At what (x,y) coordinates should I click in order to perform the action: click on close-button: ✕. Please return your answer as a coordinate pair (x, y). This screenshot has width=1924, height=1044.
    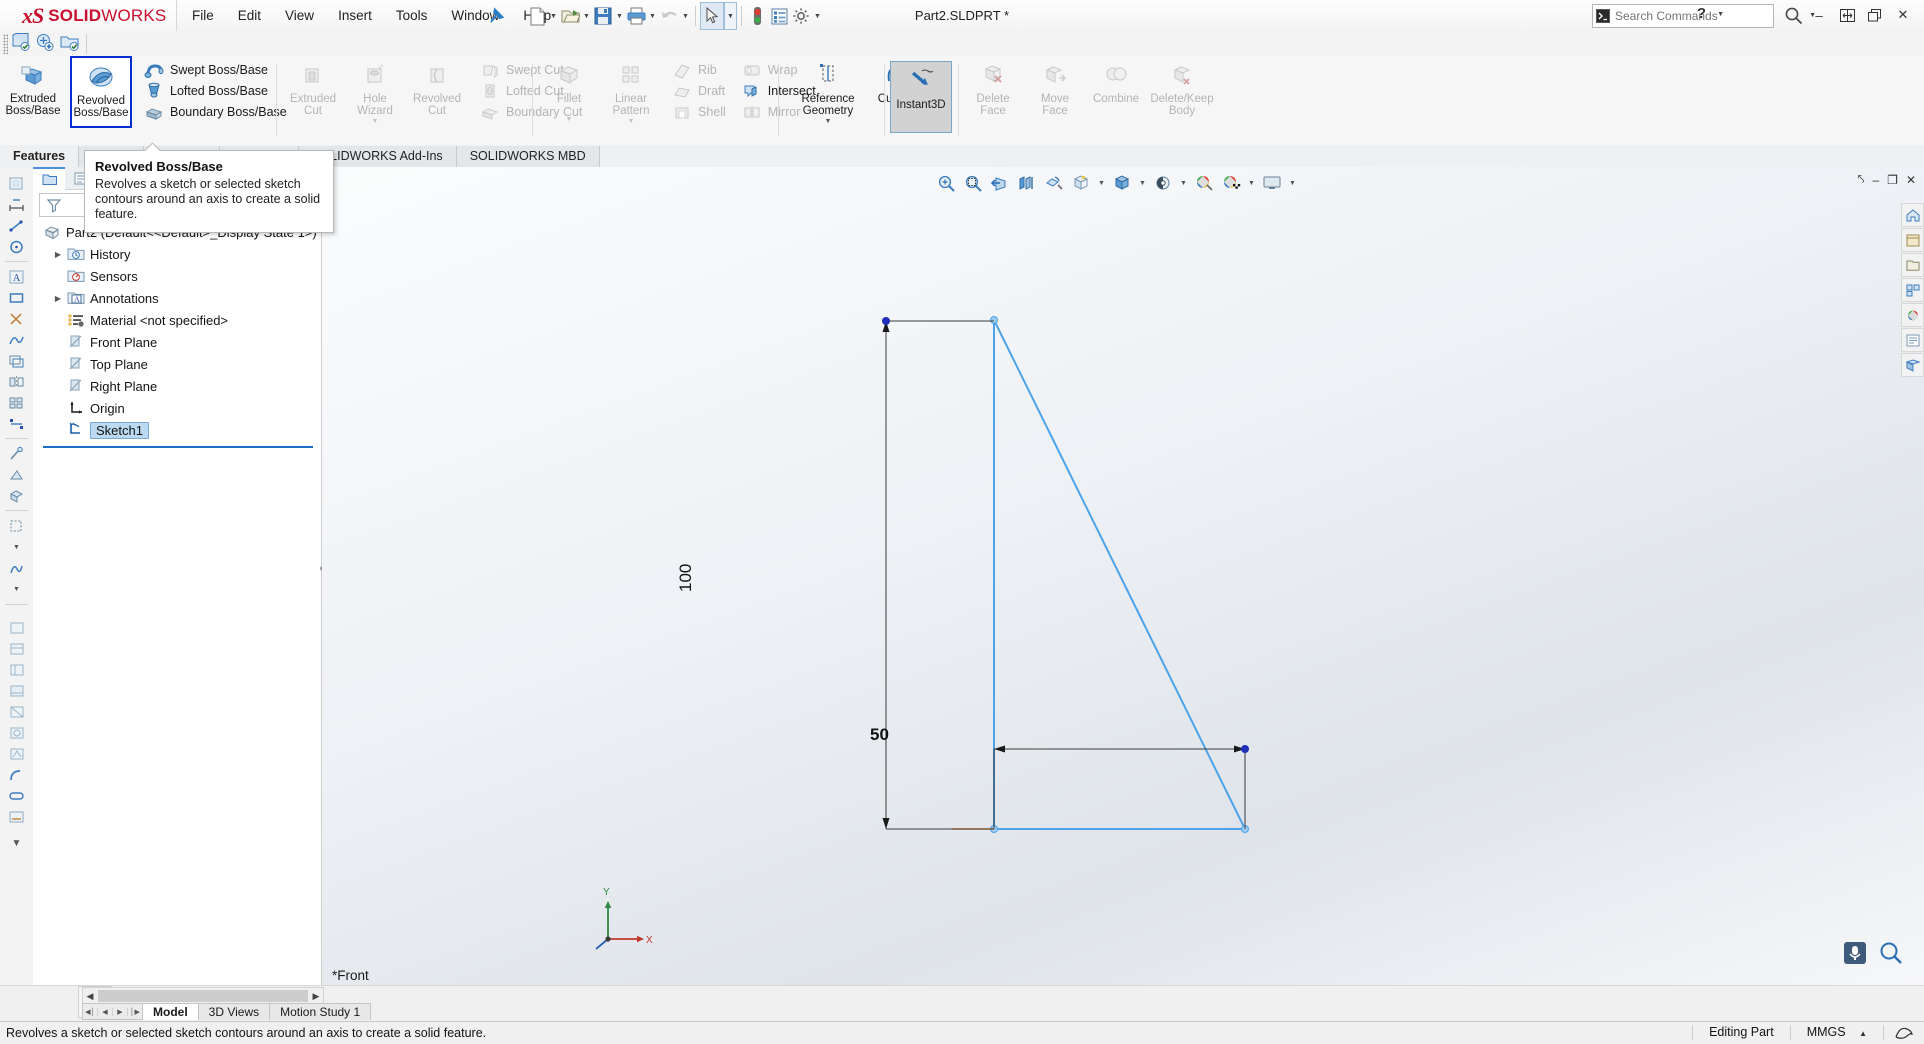
    Looking at the image, I should click on (1903, 15).